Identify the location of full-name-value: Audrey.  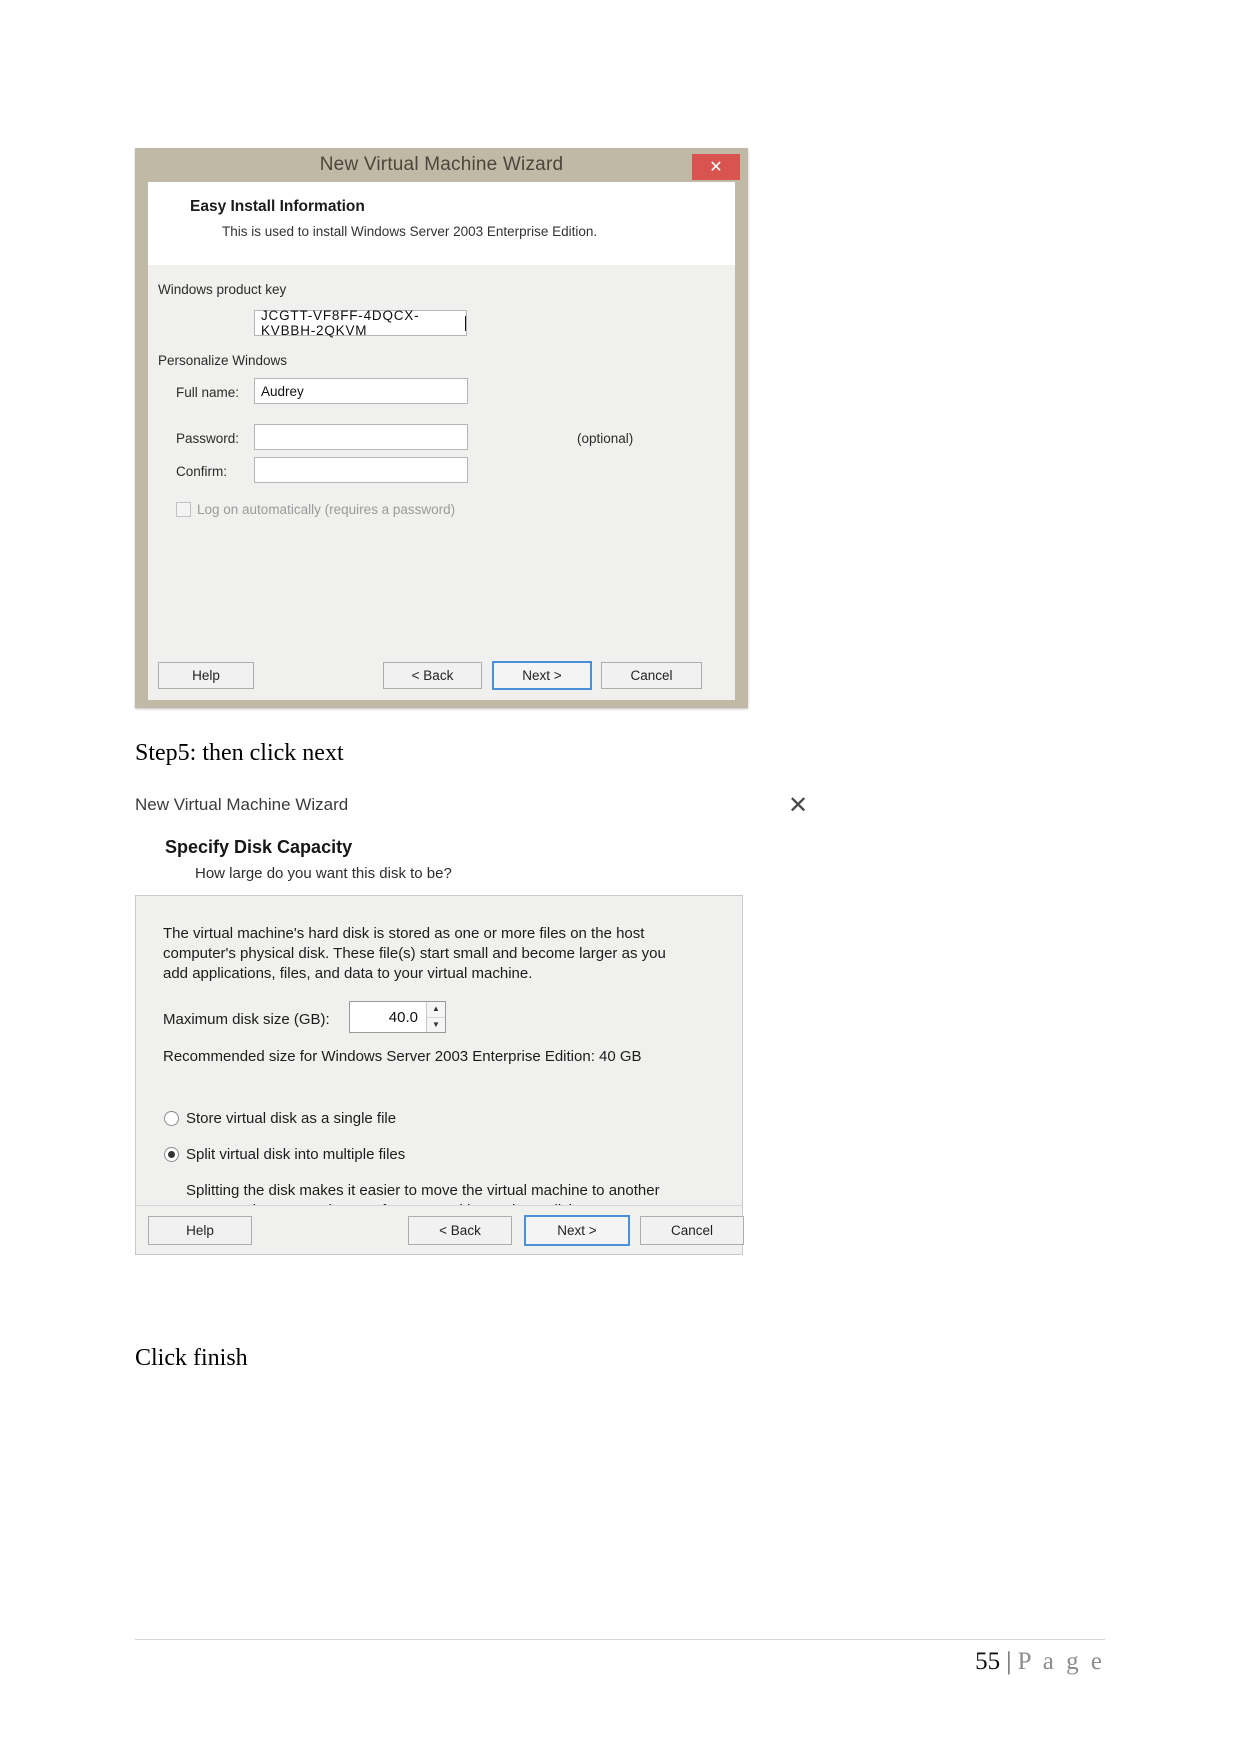
(282, 391).